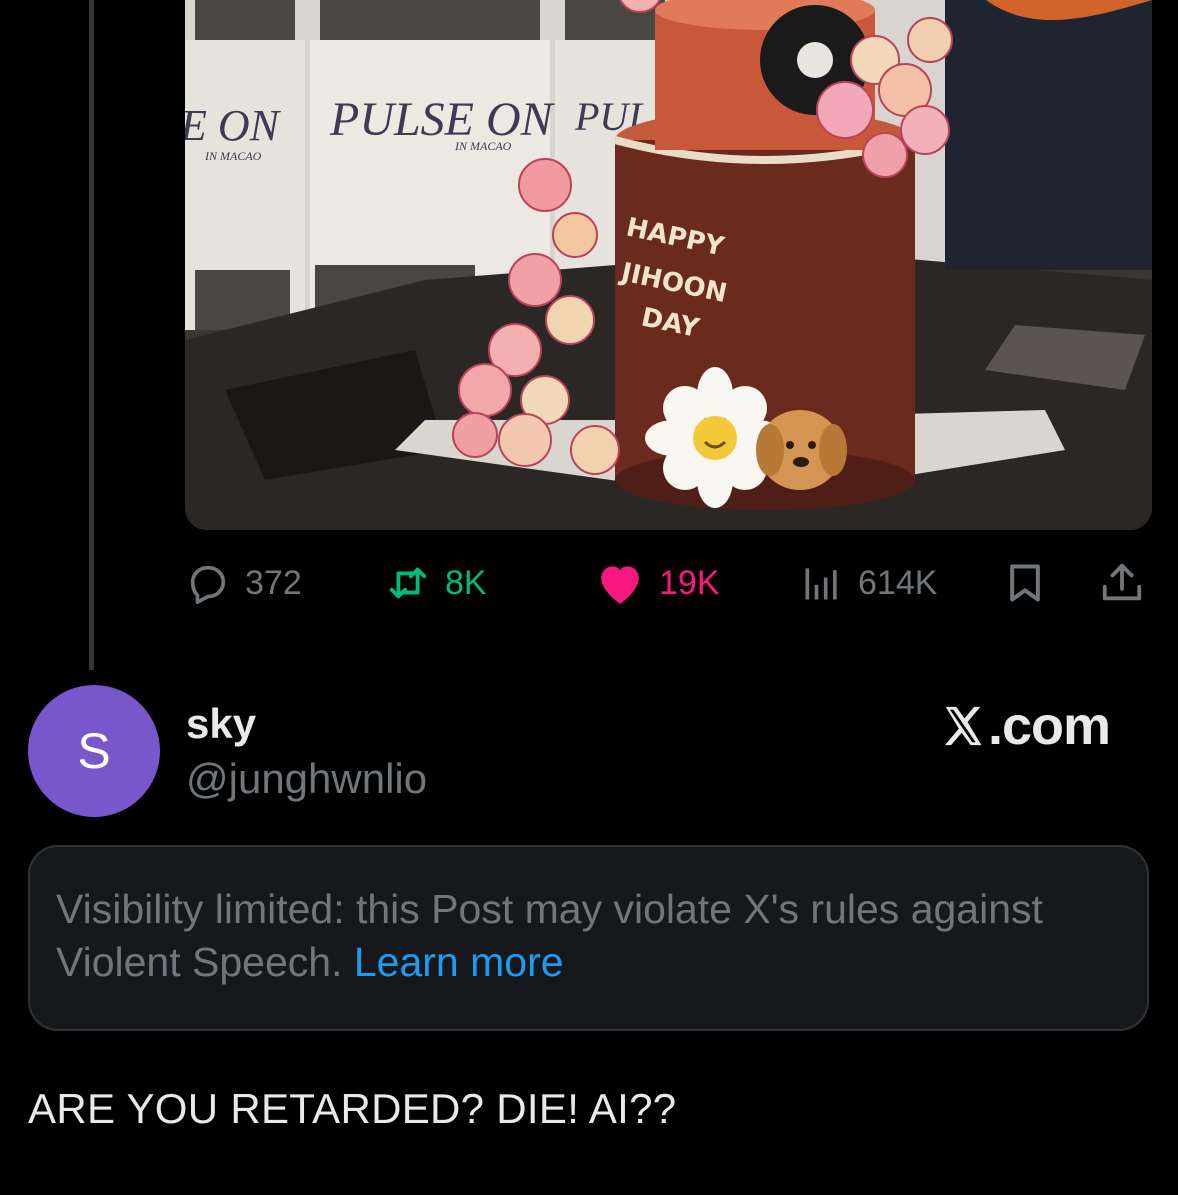 The width and height of the screenshot is (1178, 1195). I want to click on avatar-letter: S, so click(94, 751).